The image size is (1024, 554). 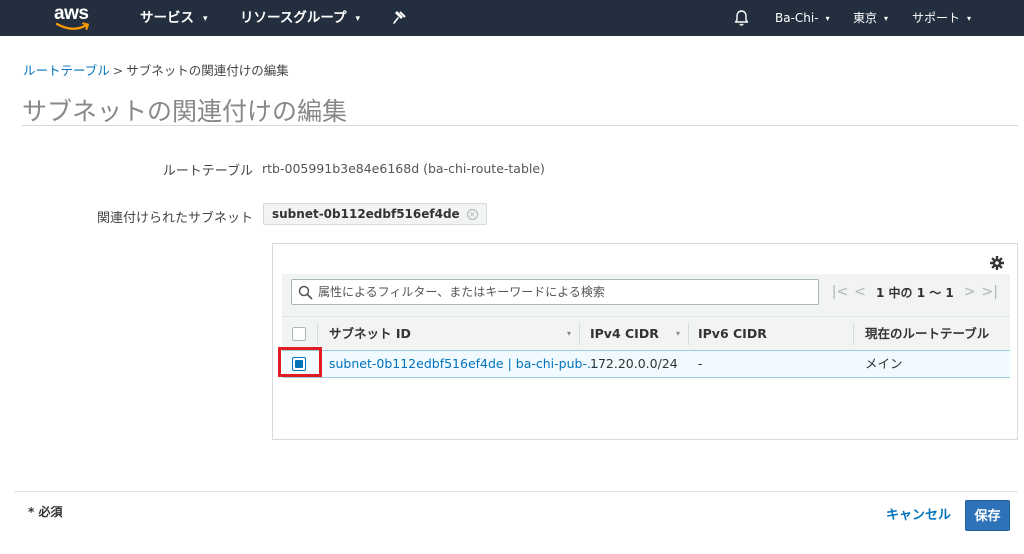 I want to click on next-page-icon: >, so click(x=970, y=292).